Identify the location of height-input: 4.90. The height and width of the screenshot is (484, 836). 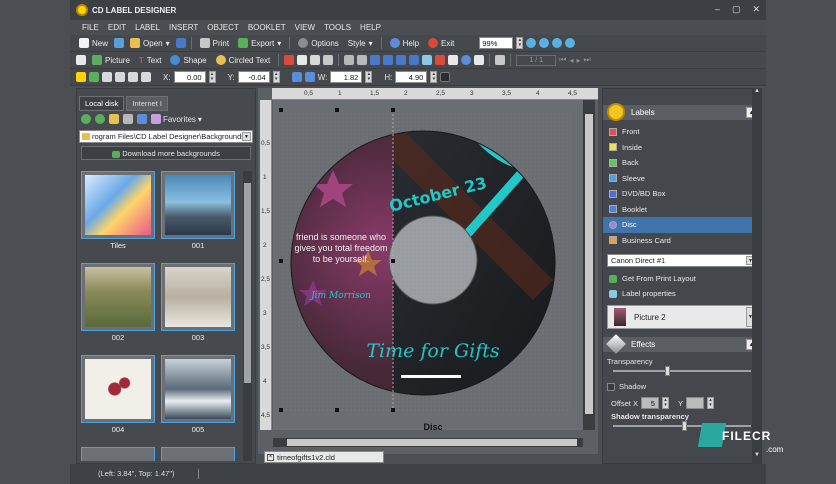
(411, 77).